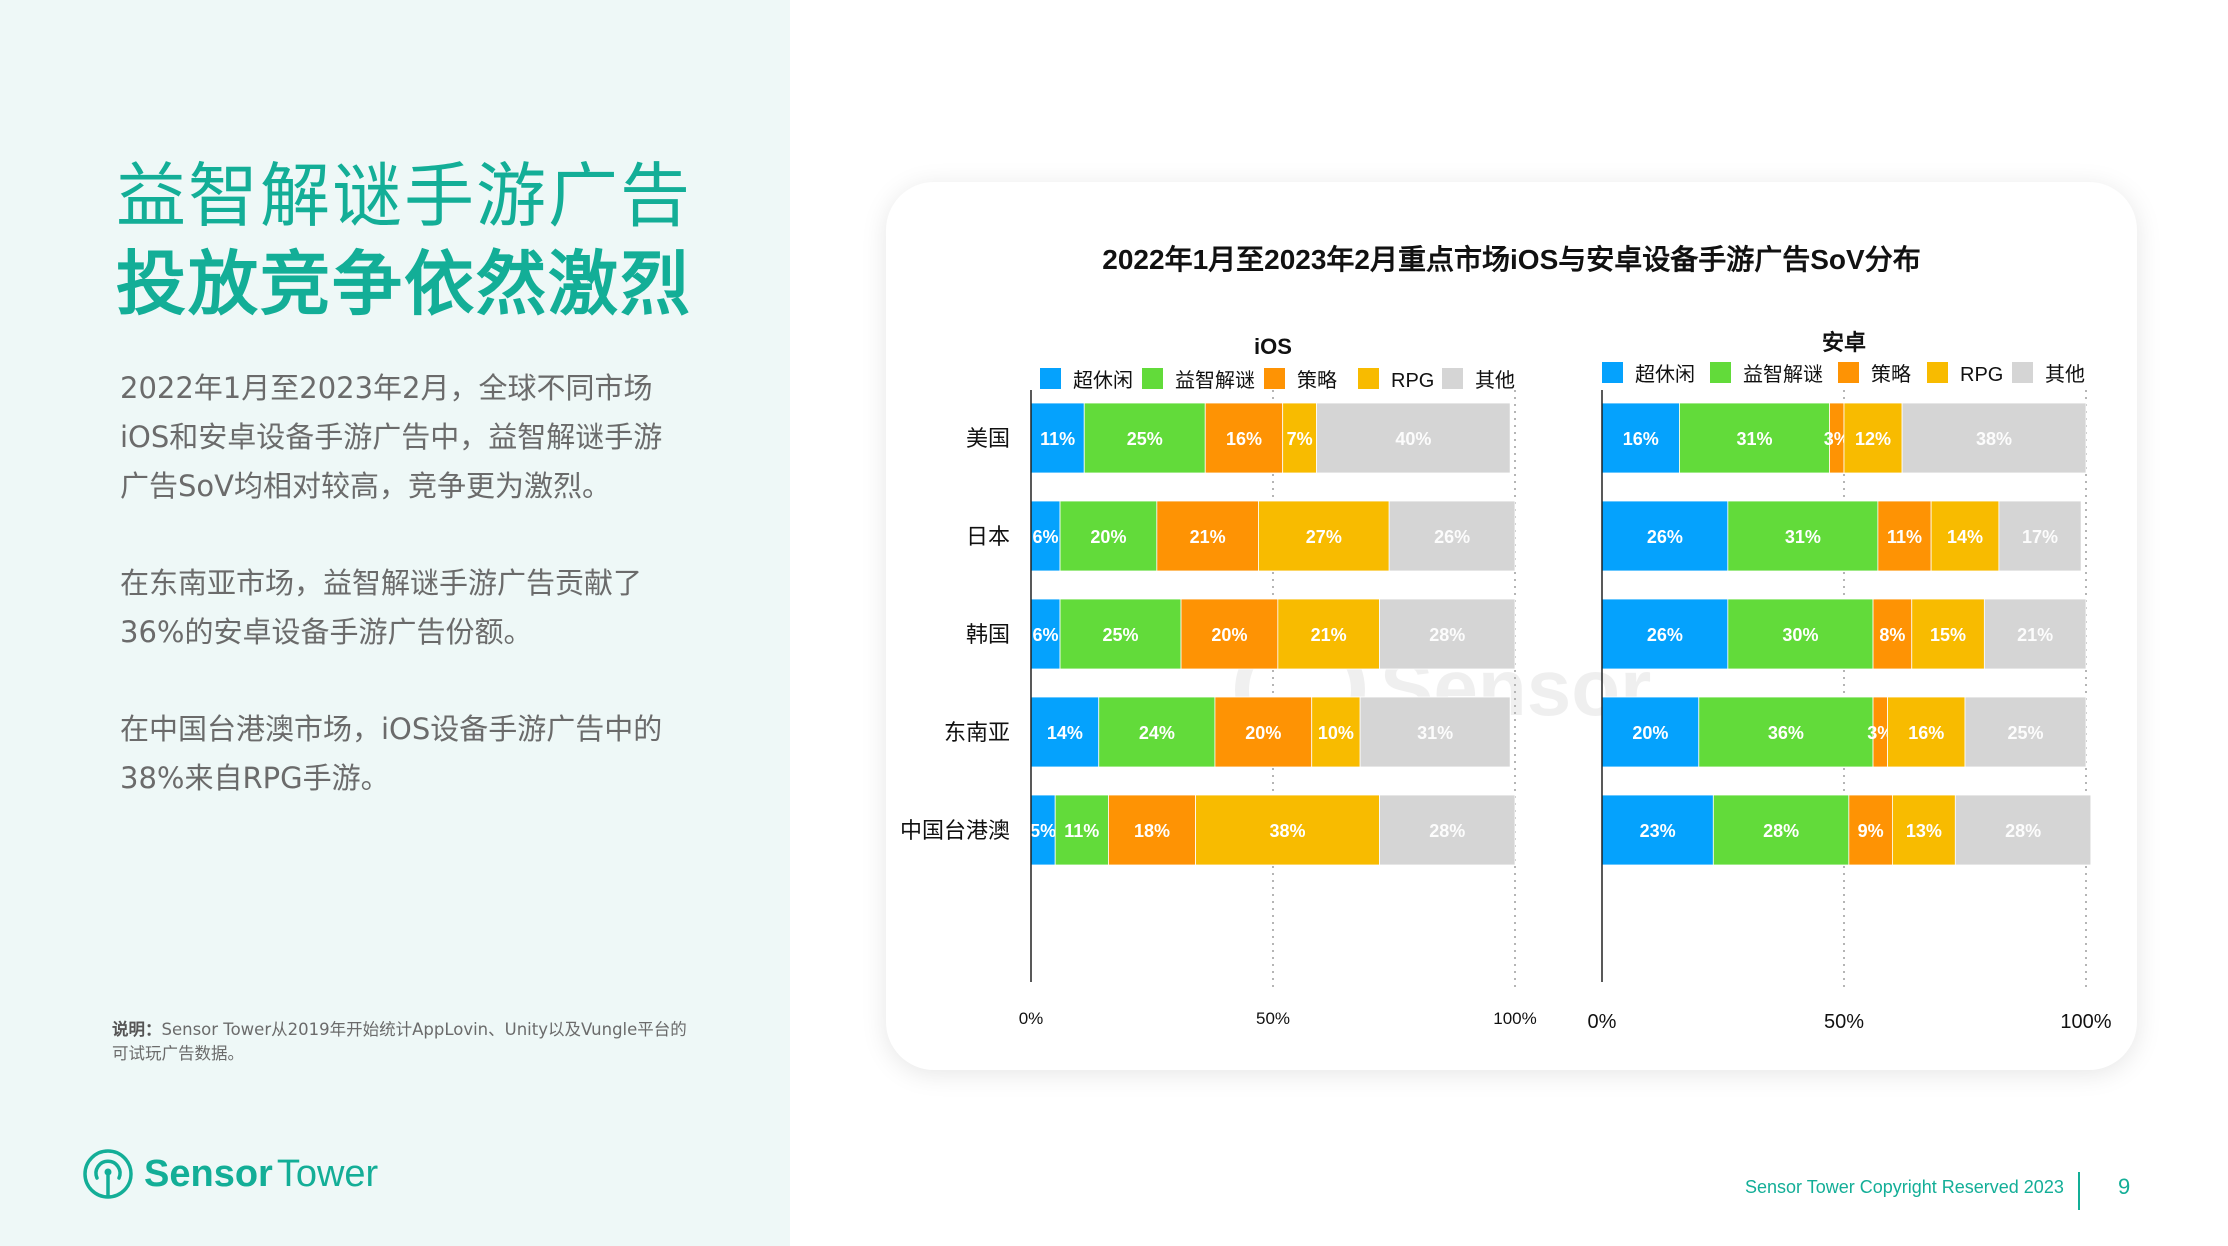  I want to click on bar-data-label: 13%, so click(1924, 831).